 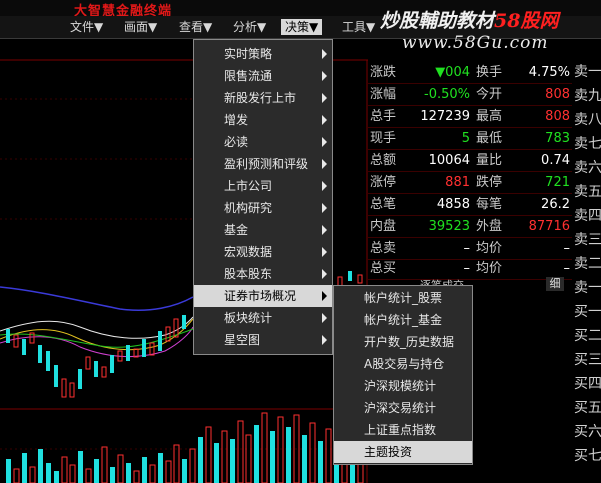 What do you see at coordinates (383, 226) in the screenshot?
I see `stat-label: 内盘` at bounding box center [383, 226].